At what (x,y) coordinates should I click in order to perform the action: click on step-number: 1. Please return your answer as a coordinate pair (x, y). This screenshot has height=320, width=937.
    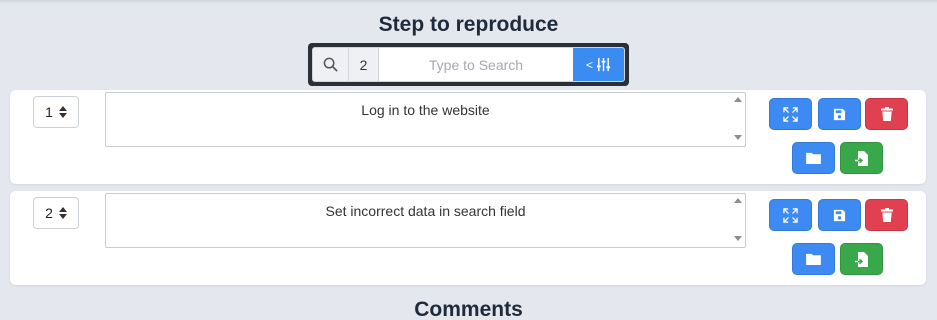
    Looking at the image, I should click on (49, 112).